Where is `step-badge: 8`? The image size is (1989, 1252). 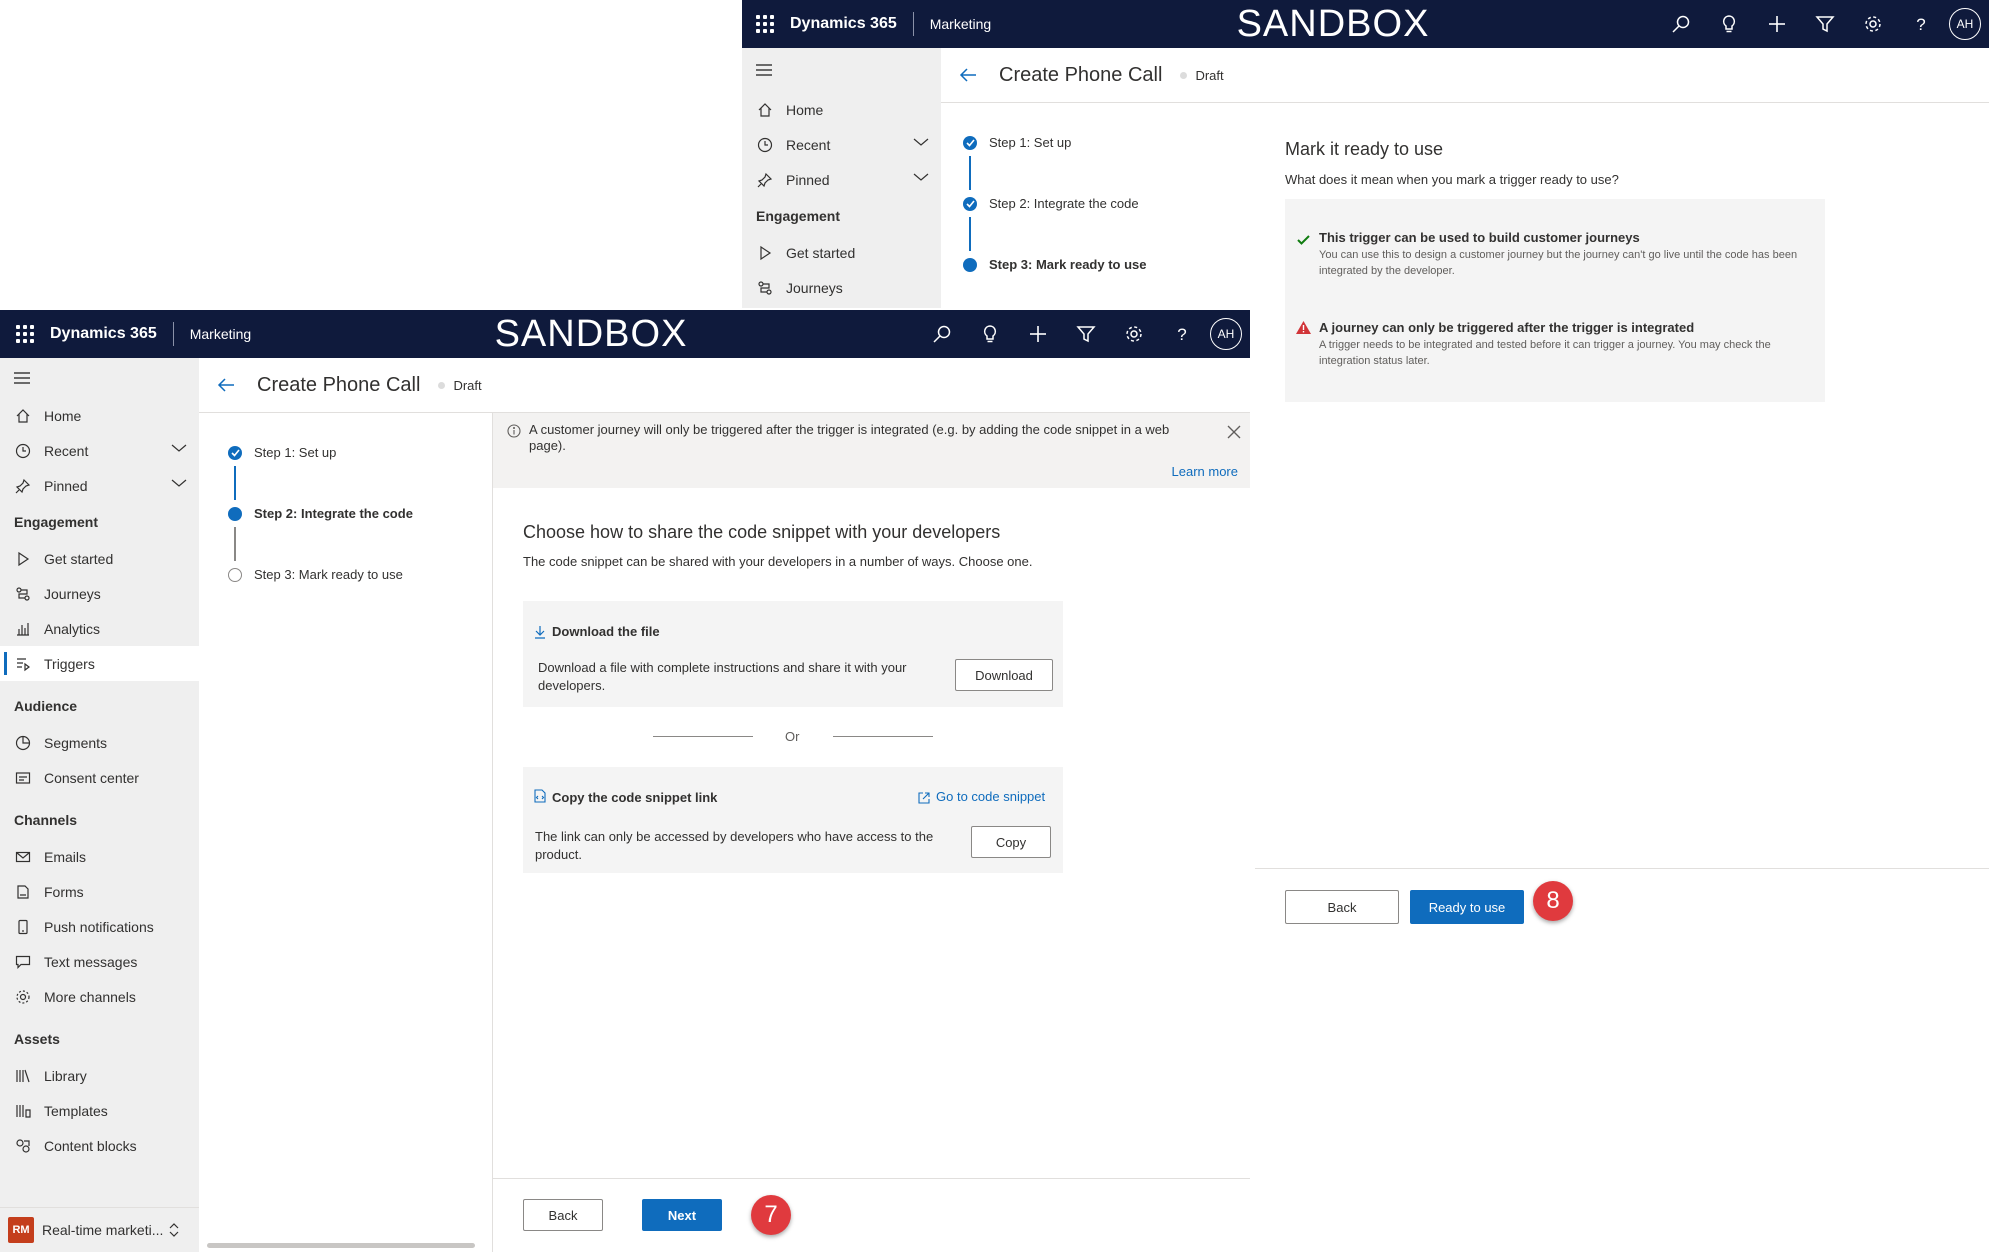 step-badge: 8 is located at coordinates (1553, 901).